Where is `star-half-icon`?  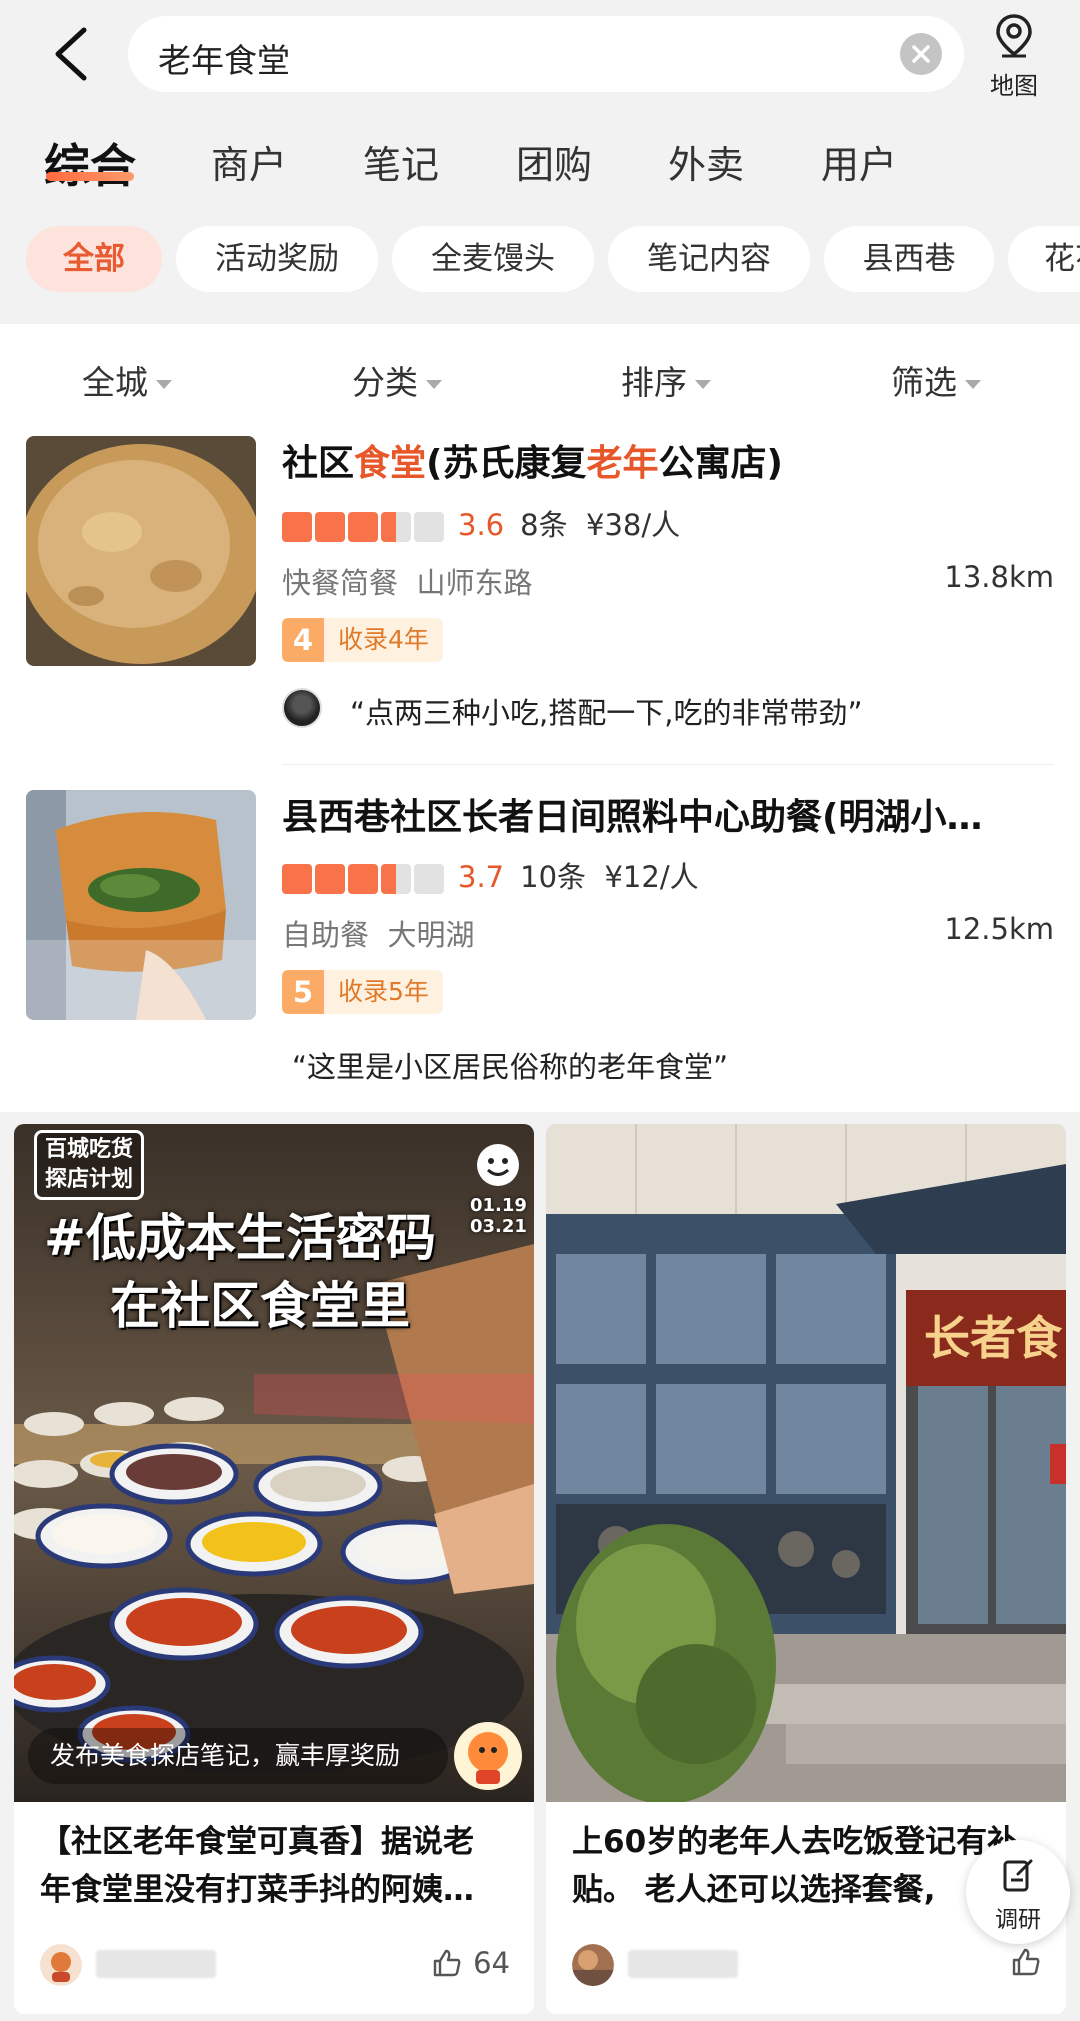 star-half-icon is located at coordinates (396, 879).